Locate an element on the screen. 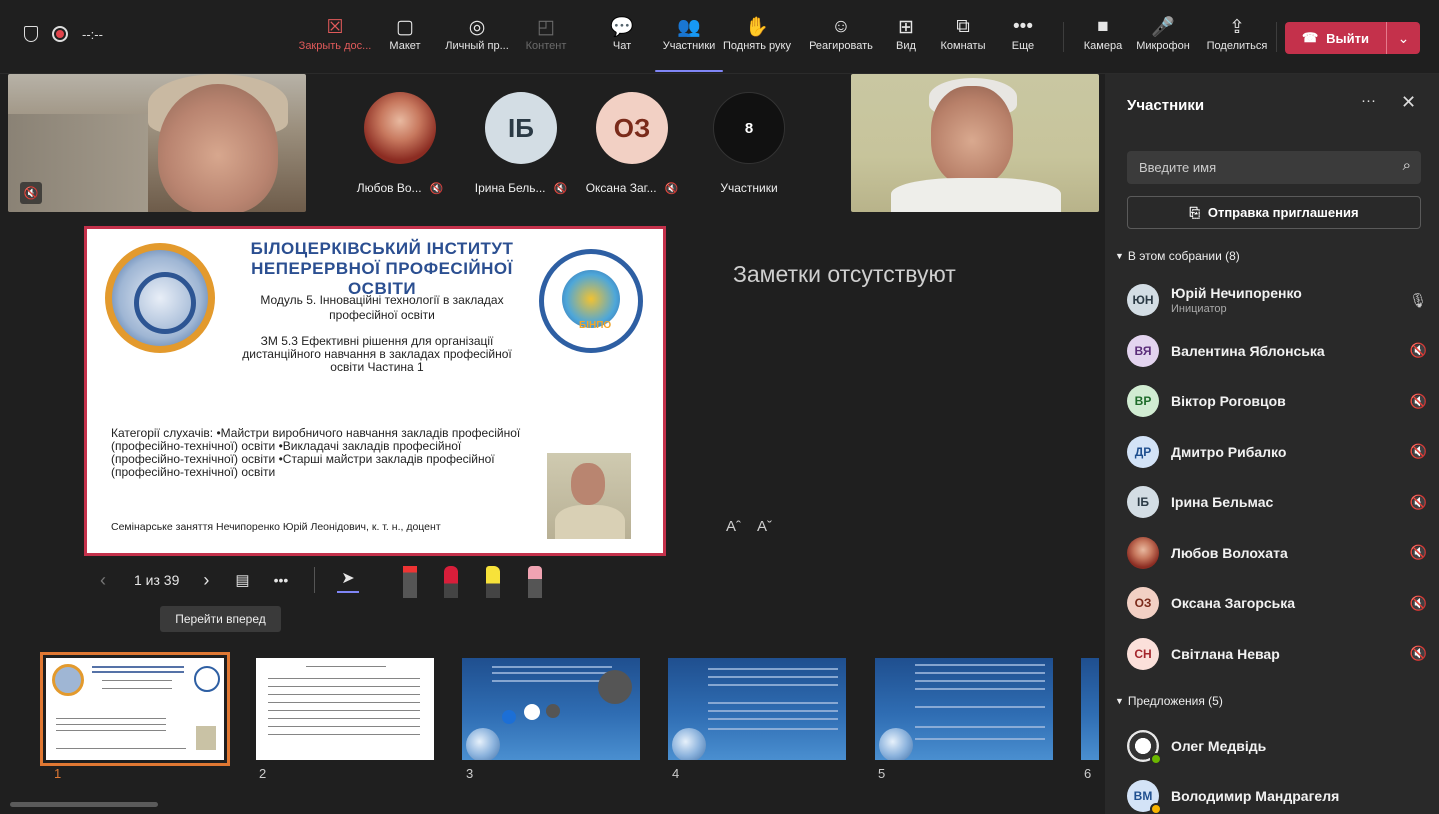 The image size is (1439, 814). leave-button: ☎ Выйти ⌄ is located at coordinates (1352, 38).